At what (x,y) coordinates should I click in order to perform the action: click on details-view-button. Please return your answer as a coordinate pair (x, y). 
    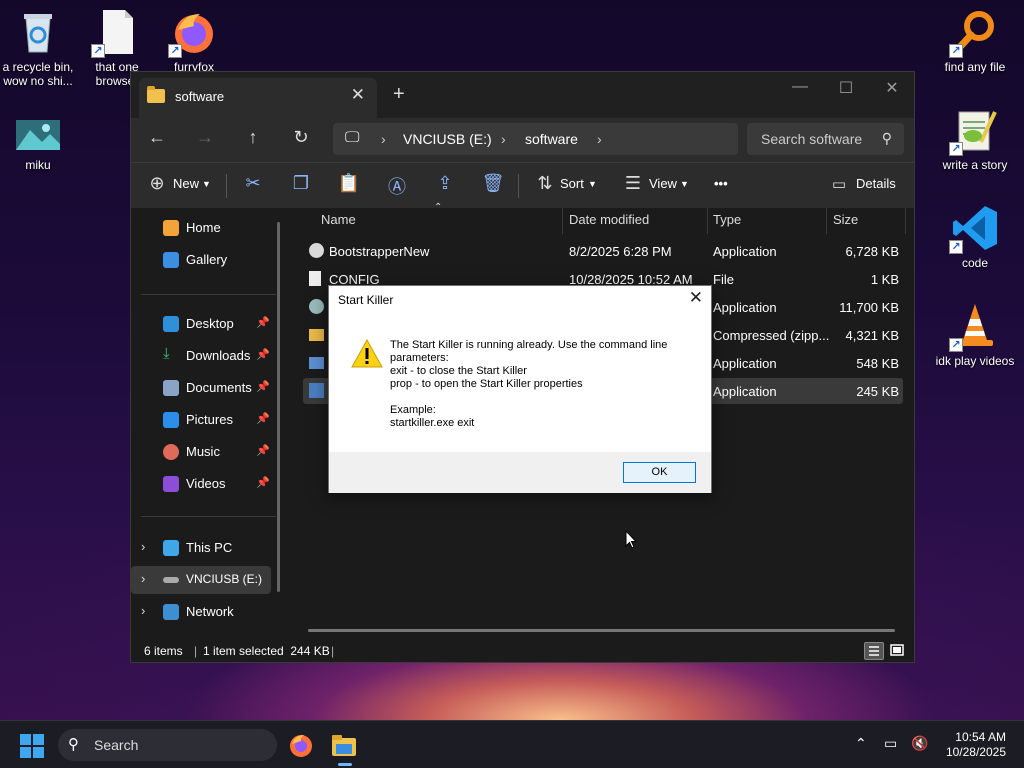
    Looking at the image, I should click on (874, 651).